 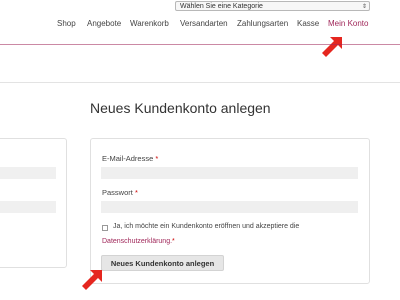 What do you see at coordinates (221, 6) in the screenshot?
I see `category-select-value: Wählen Sie eine Kategorie` at bounding box center [221, 6].